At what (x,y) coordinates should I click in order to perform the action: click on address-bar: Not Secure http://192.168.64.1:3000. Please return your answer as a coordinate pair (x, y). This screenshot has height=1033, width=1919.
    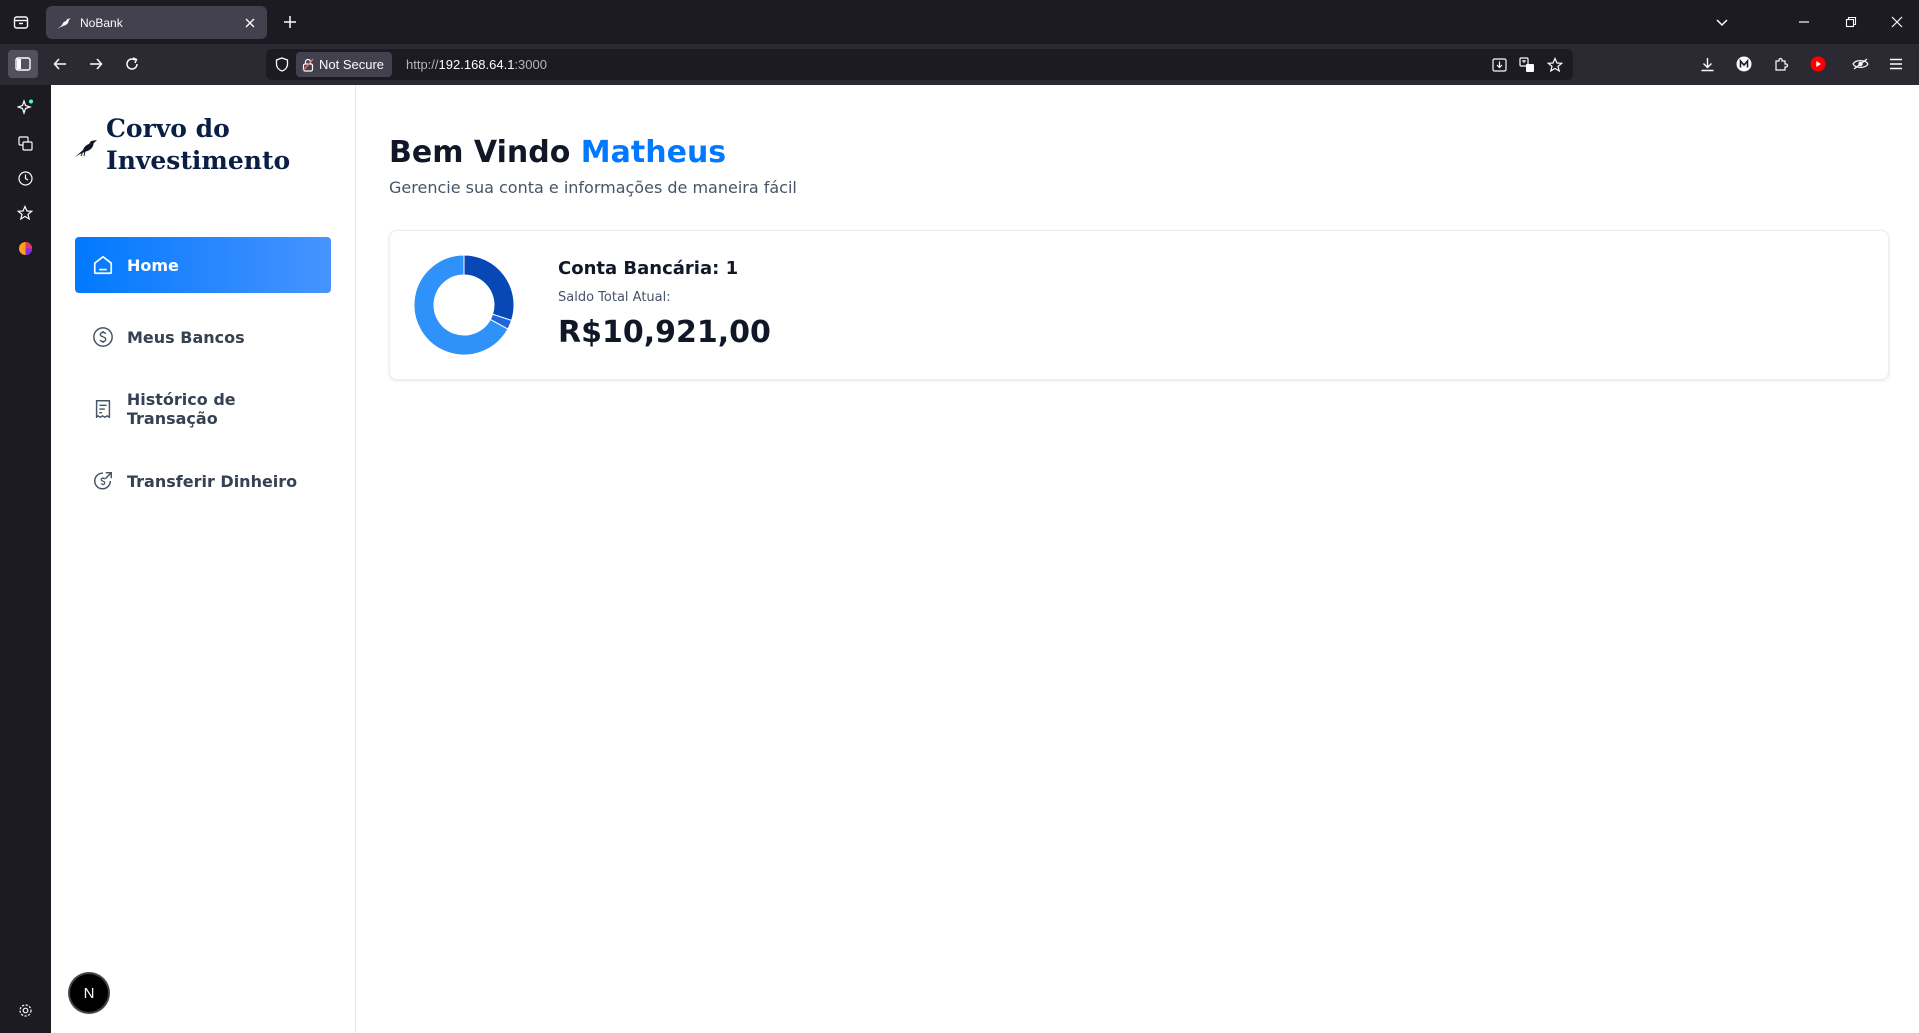
    Looking at the image, I should click on (919, 64).